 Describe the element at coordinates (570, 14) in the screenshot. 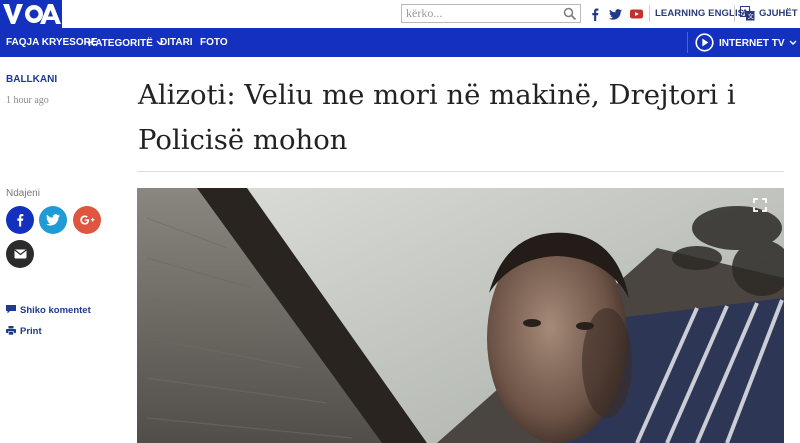

I see `search-icon` at that location.